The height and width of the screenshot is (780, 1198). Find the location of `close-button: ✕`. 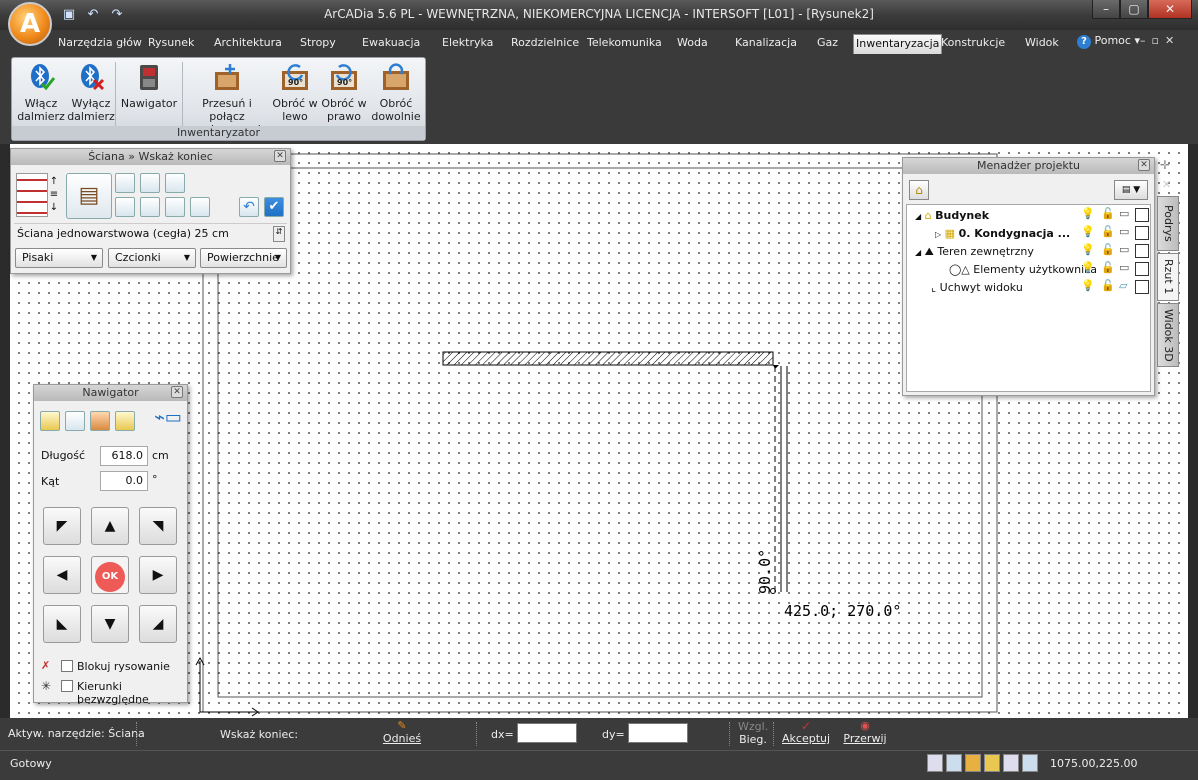

close-button: ✕ is located at coordinates (1170, 9).